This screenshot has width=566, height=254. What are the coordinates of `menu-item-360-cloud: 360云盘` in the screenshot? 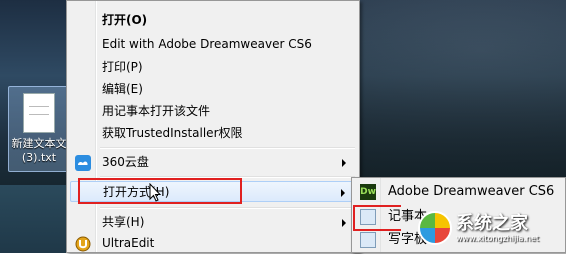 It's located at (213, 162).